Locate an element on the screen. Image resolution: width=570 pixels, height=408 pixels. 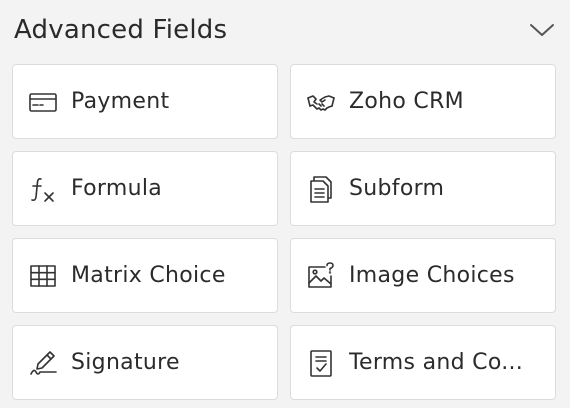
field-label: Payment is located at coordinates (120, 101).